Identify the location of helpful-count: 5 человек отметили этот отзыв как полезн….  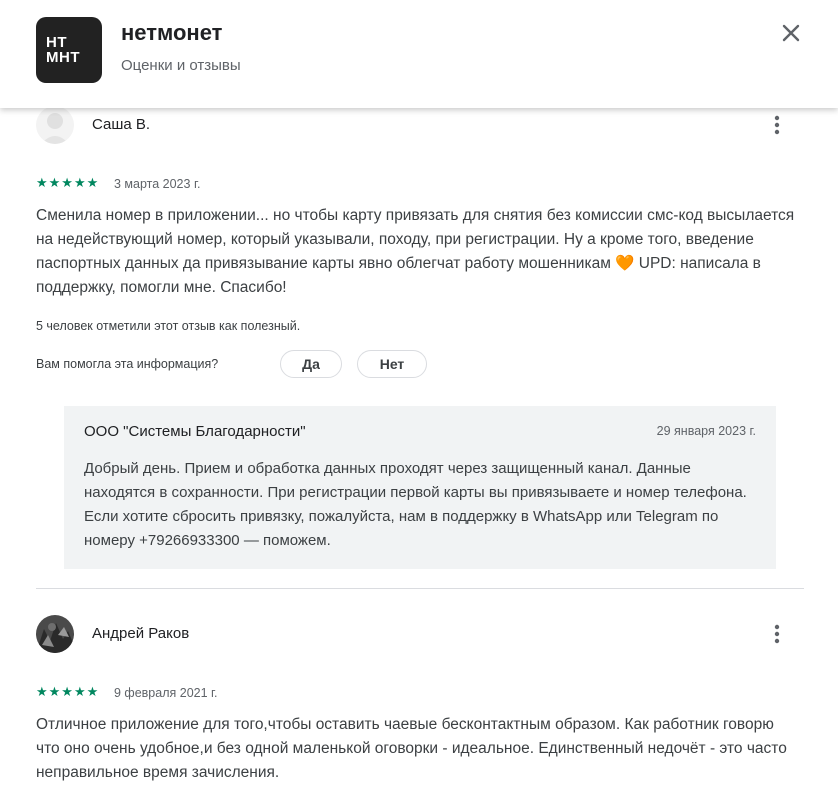
(168, 326).